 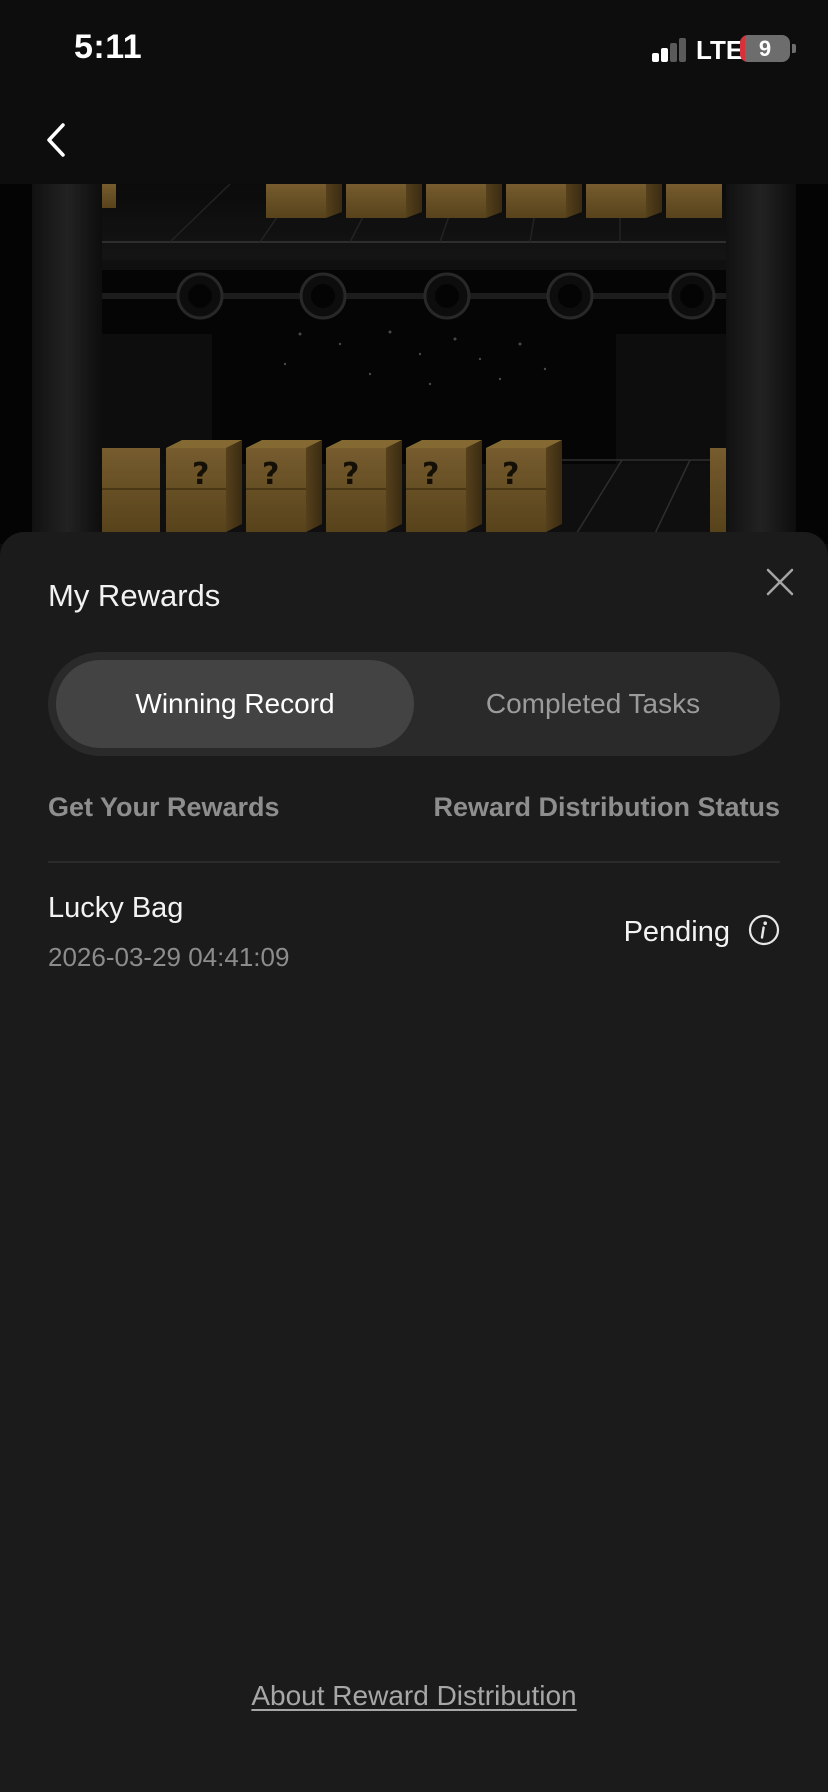 I want to click on back-button, so click(x=56, y=140).